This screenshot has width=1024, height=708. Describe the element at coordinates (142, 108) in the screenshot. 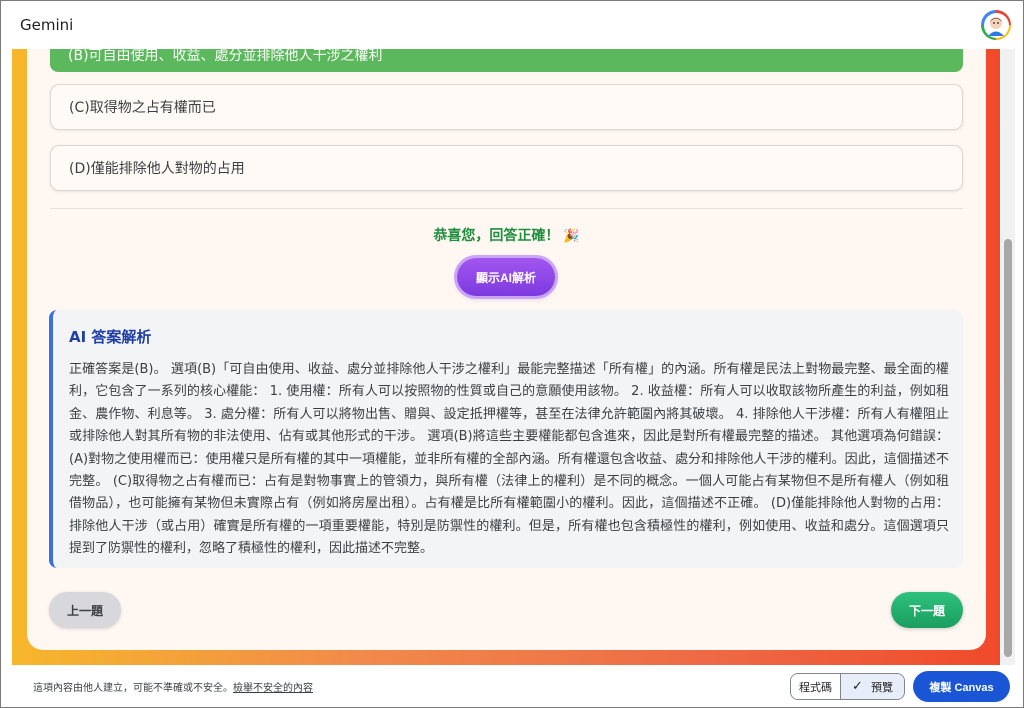

I see `option-c-label: (C)取得物之占有權而已` at that location.